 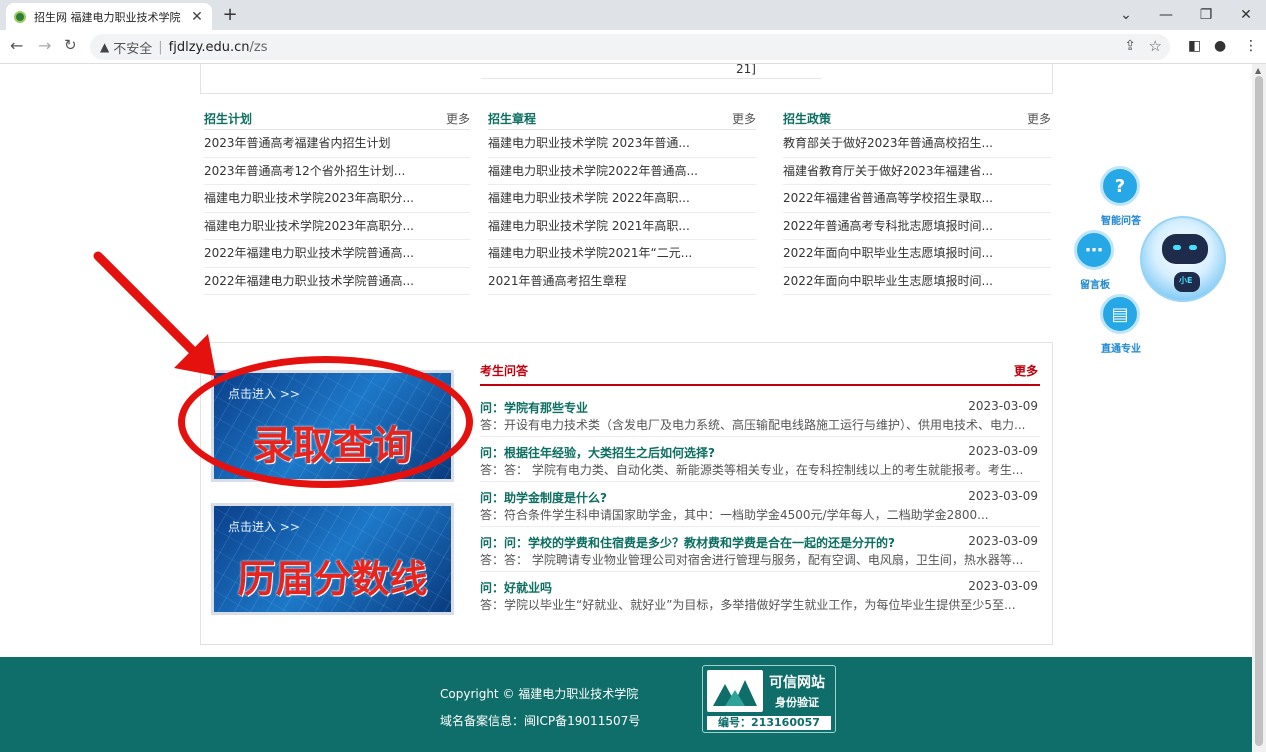 What do you see at coordinates (132, 47) in the screenshot?
I see `security-label: 不安全` at bounding box center [132, 47].